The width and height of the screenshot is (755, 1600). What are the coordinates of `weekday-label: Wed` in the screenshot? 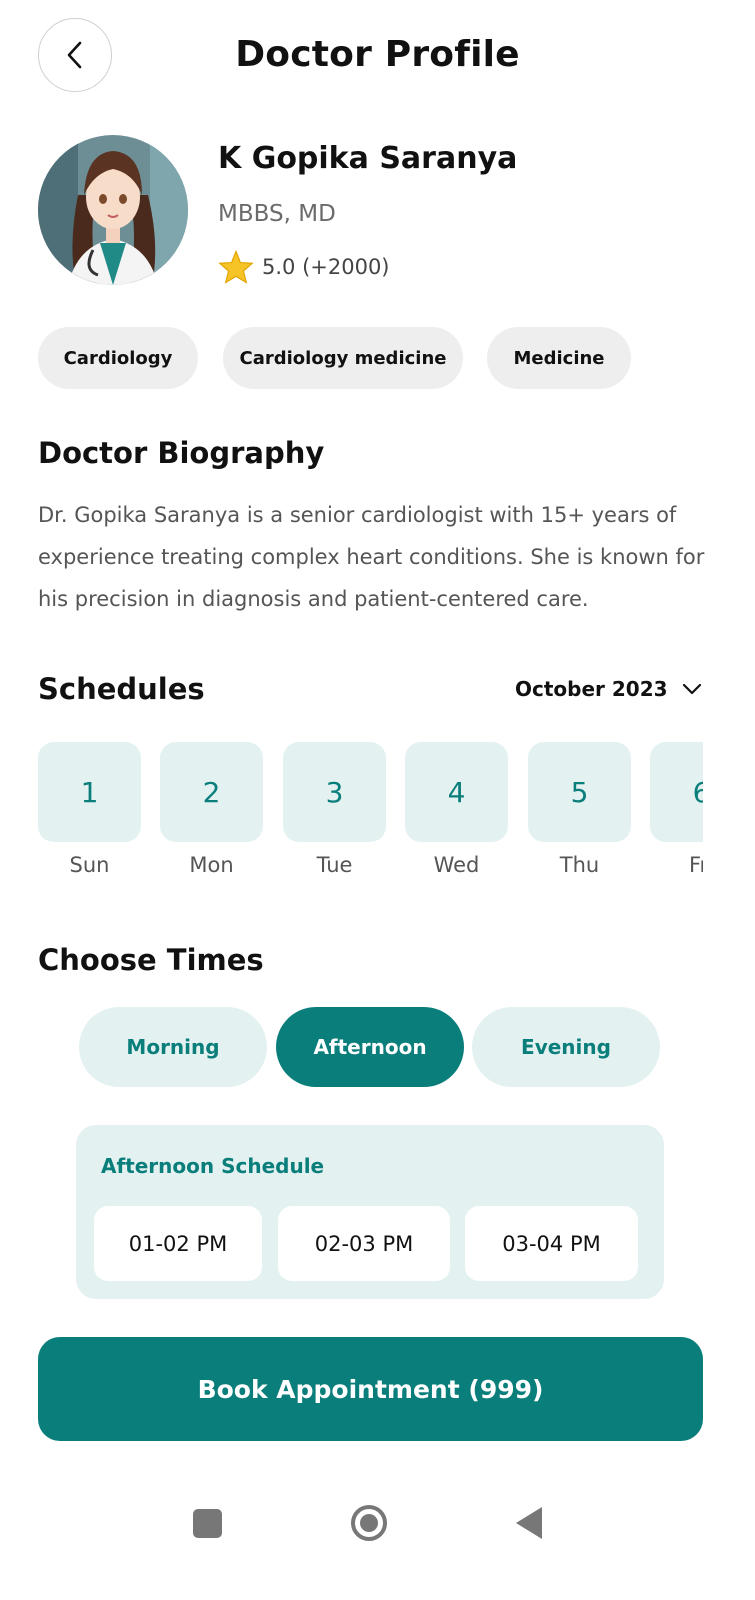 It's located at (456, 865).